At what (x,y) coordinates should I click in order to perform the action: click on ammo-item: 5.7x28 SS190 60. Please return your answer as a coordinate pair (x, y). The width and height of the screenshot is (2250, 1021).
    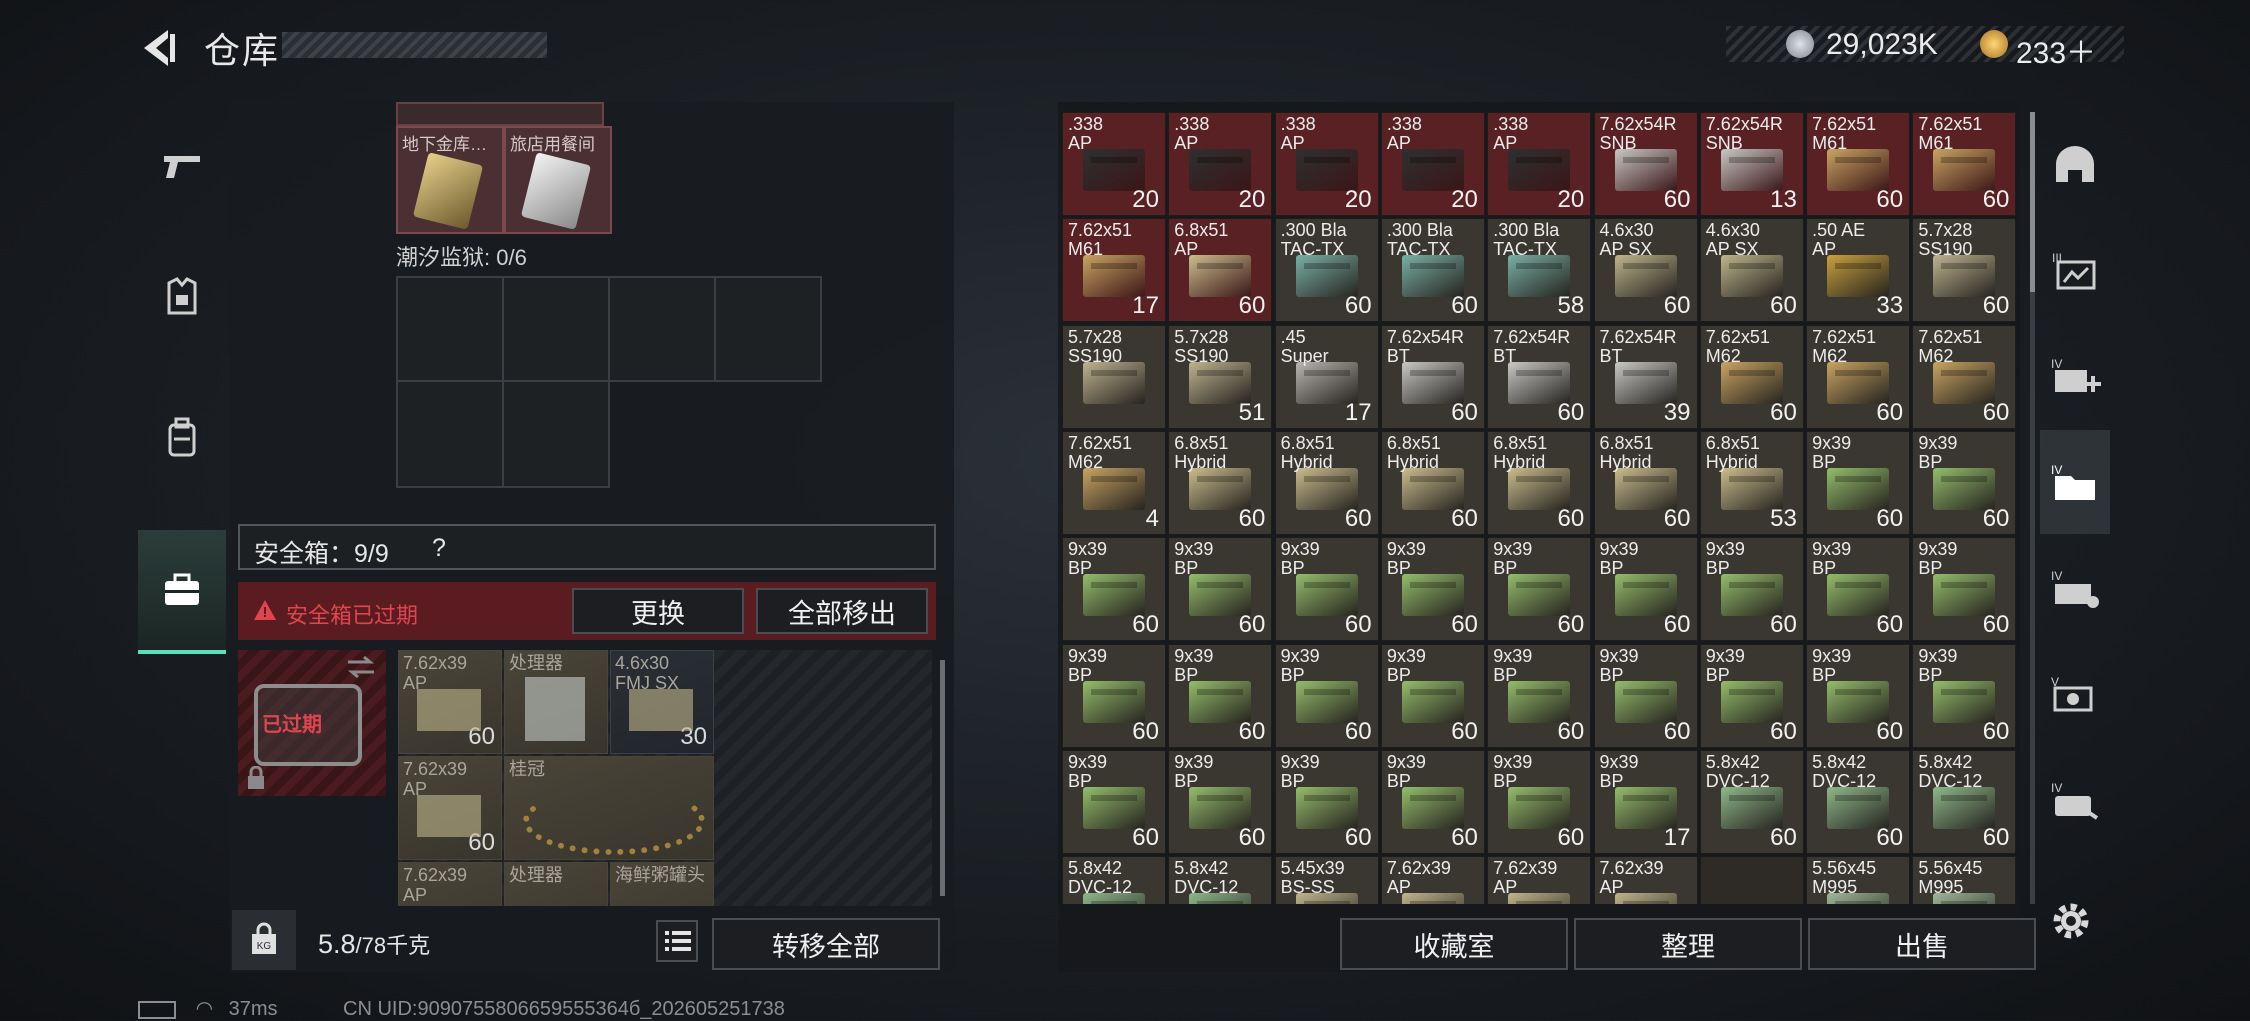
    Looking at the image, I should click on (1964, 270).